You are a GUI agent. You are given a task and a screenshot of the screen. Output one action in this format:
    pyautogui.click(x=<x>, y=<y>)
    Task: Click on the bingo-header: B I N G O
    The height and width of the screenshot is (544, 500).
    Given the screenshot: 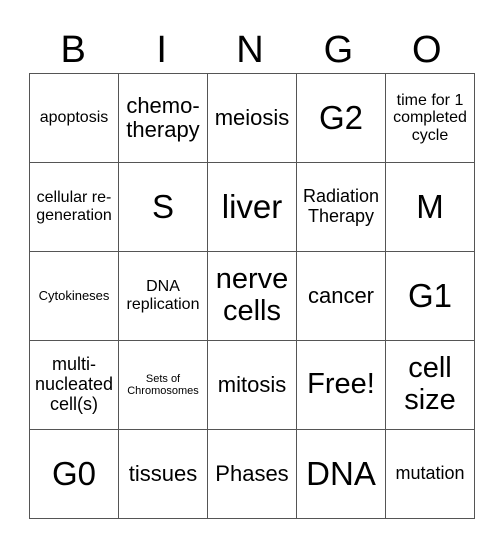 What is the action you would take?
    pyautogui.click(x=250, y=50)
    